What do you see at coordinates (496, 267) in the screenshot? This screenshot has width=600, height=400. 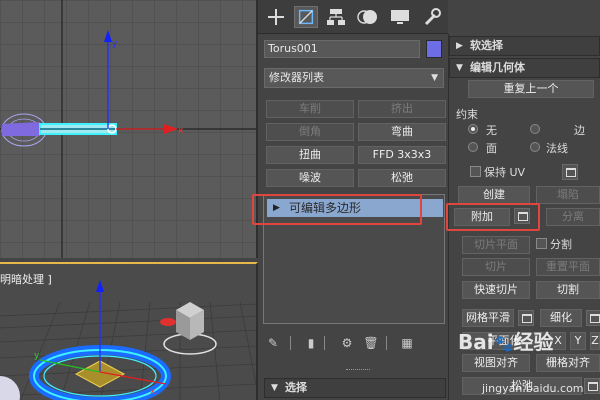 I see `slice-button: 切片` at bounding box center [496, 267].